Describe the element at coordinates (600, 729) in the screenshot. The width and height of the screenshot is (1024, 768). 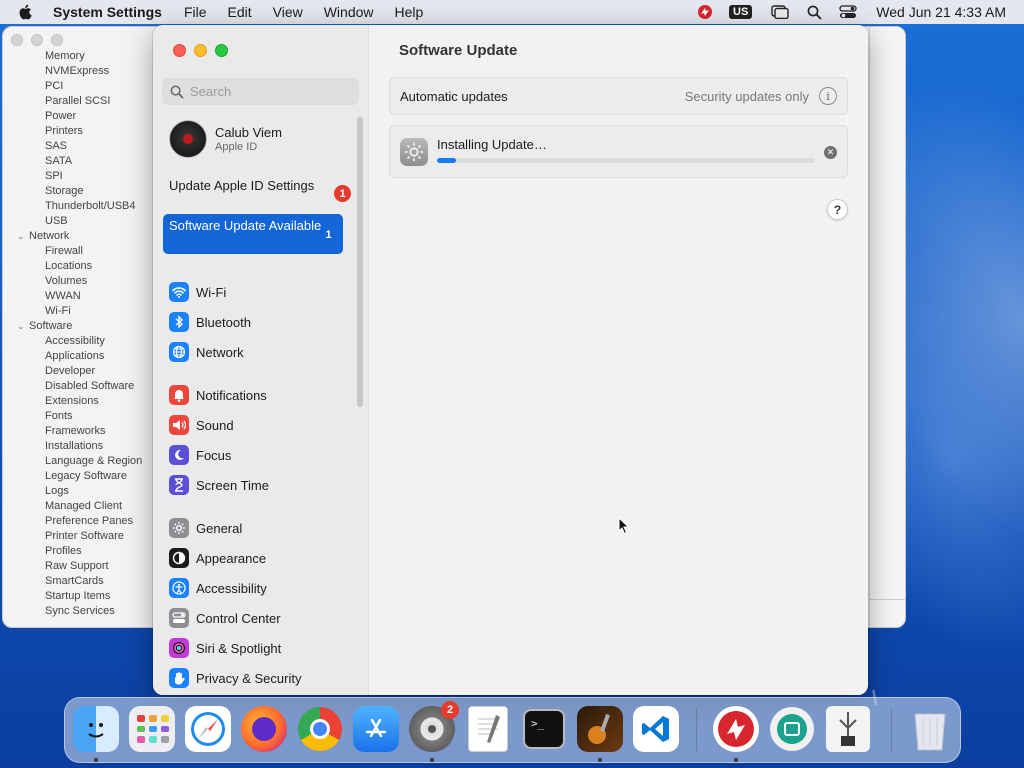
I see `instruments-icon` at that location.